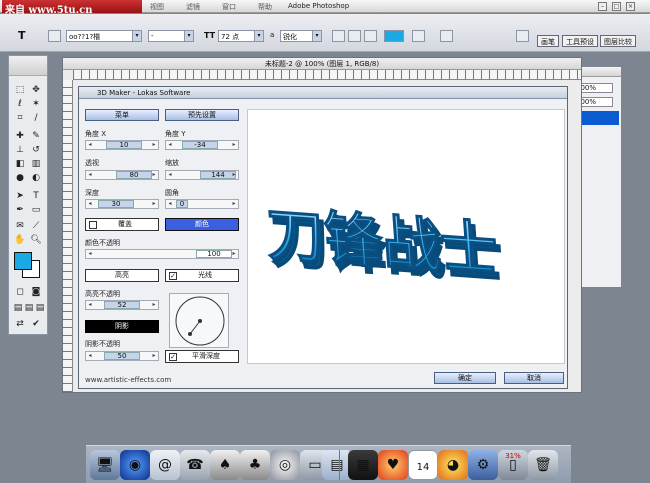 The width and height of the screenshot is (650, 483). Describe the element at coordinates (40, 308) in the screenshot. I see `screen-mode-full-icon: ▤` at that location.